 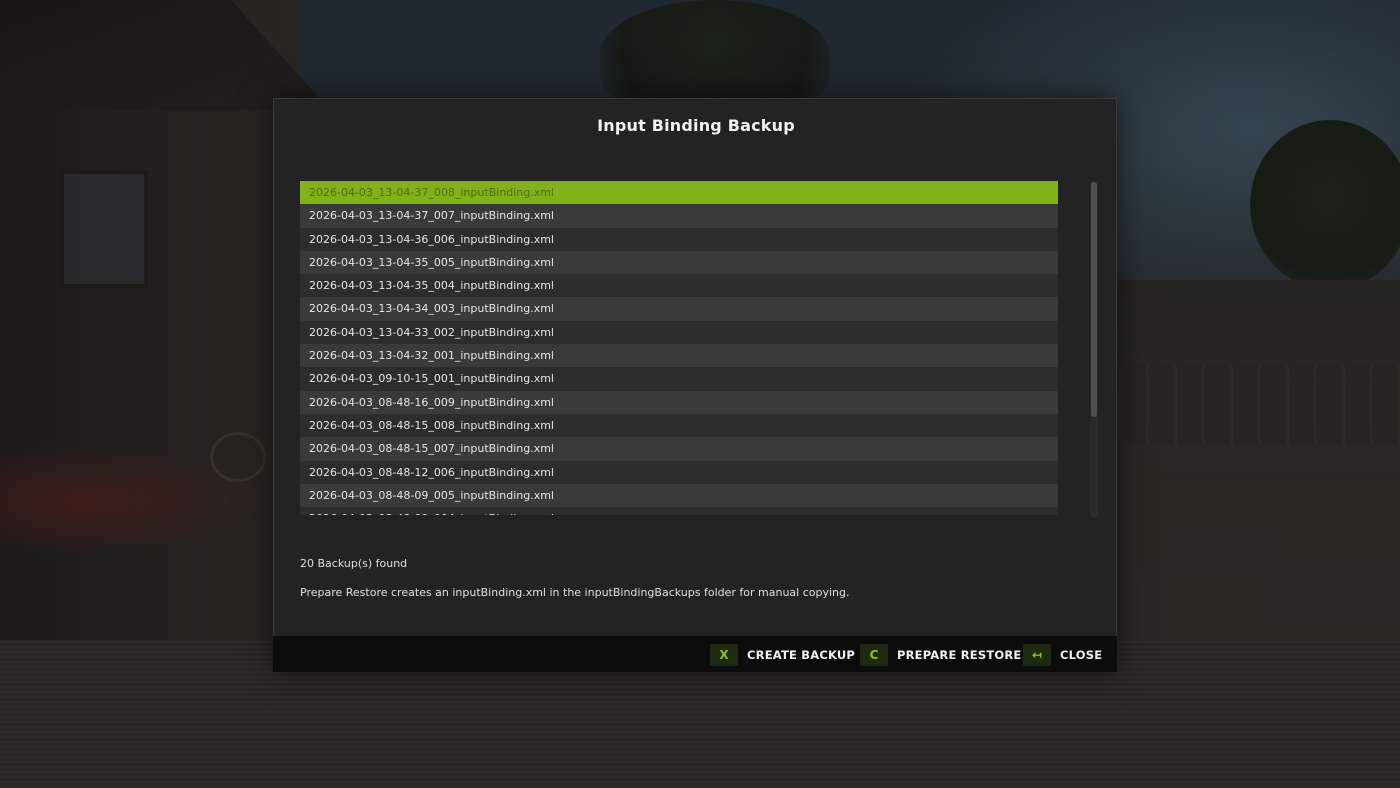 What do you see at coordinates (1081, 655) in the screenshot?
I see `close-label: CLOSE` at bounding box center [1081, 655].